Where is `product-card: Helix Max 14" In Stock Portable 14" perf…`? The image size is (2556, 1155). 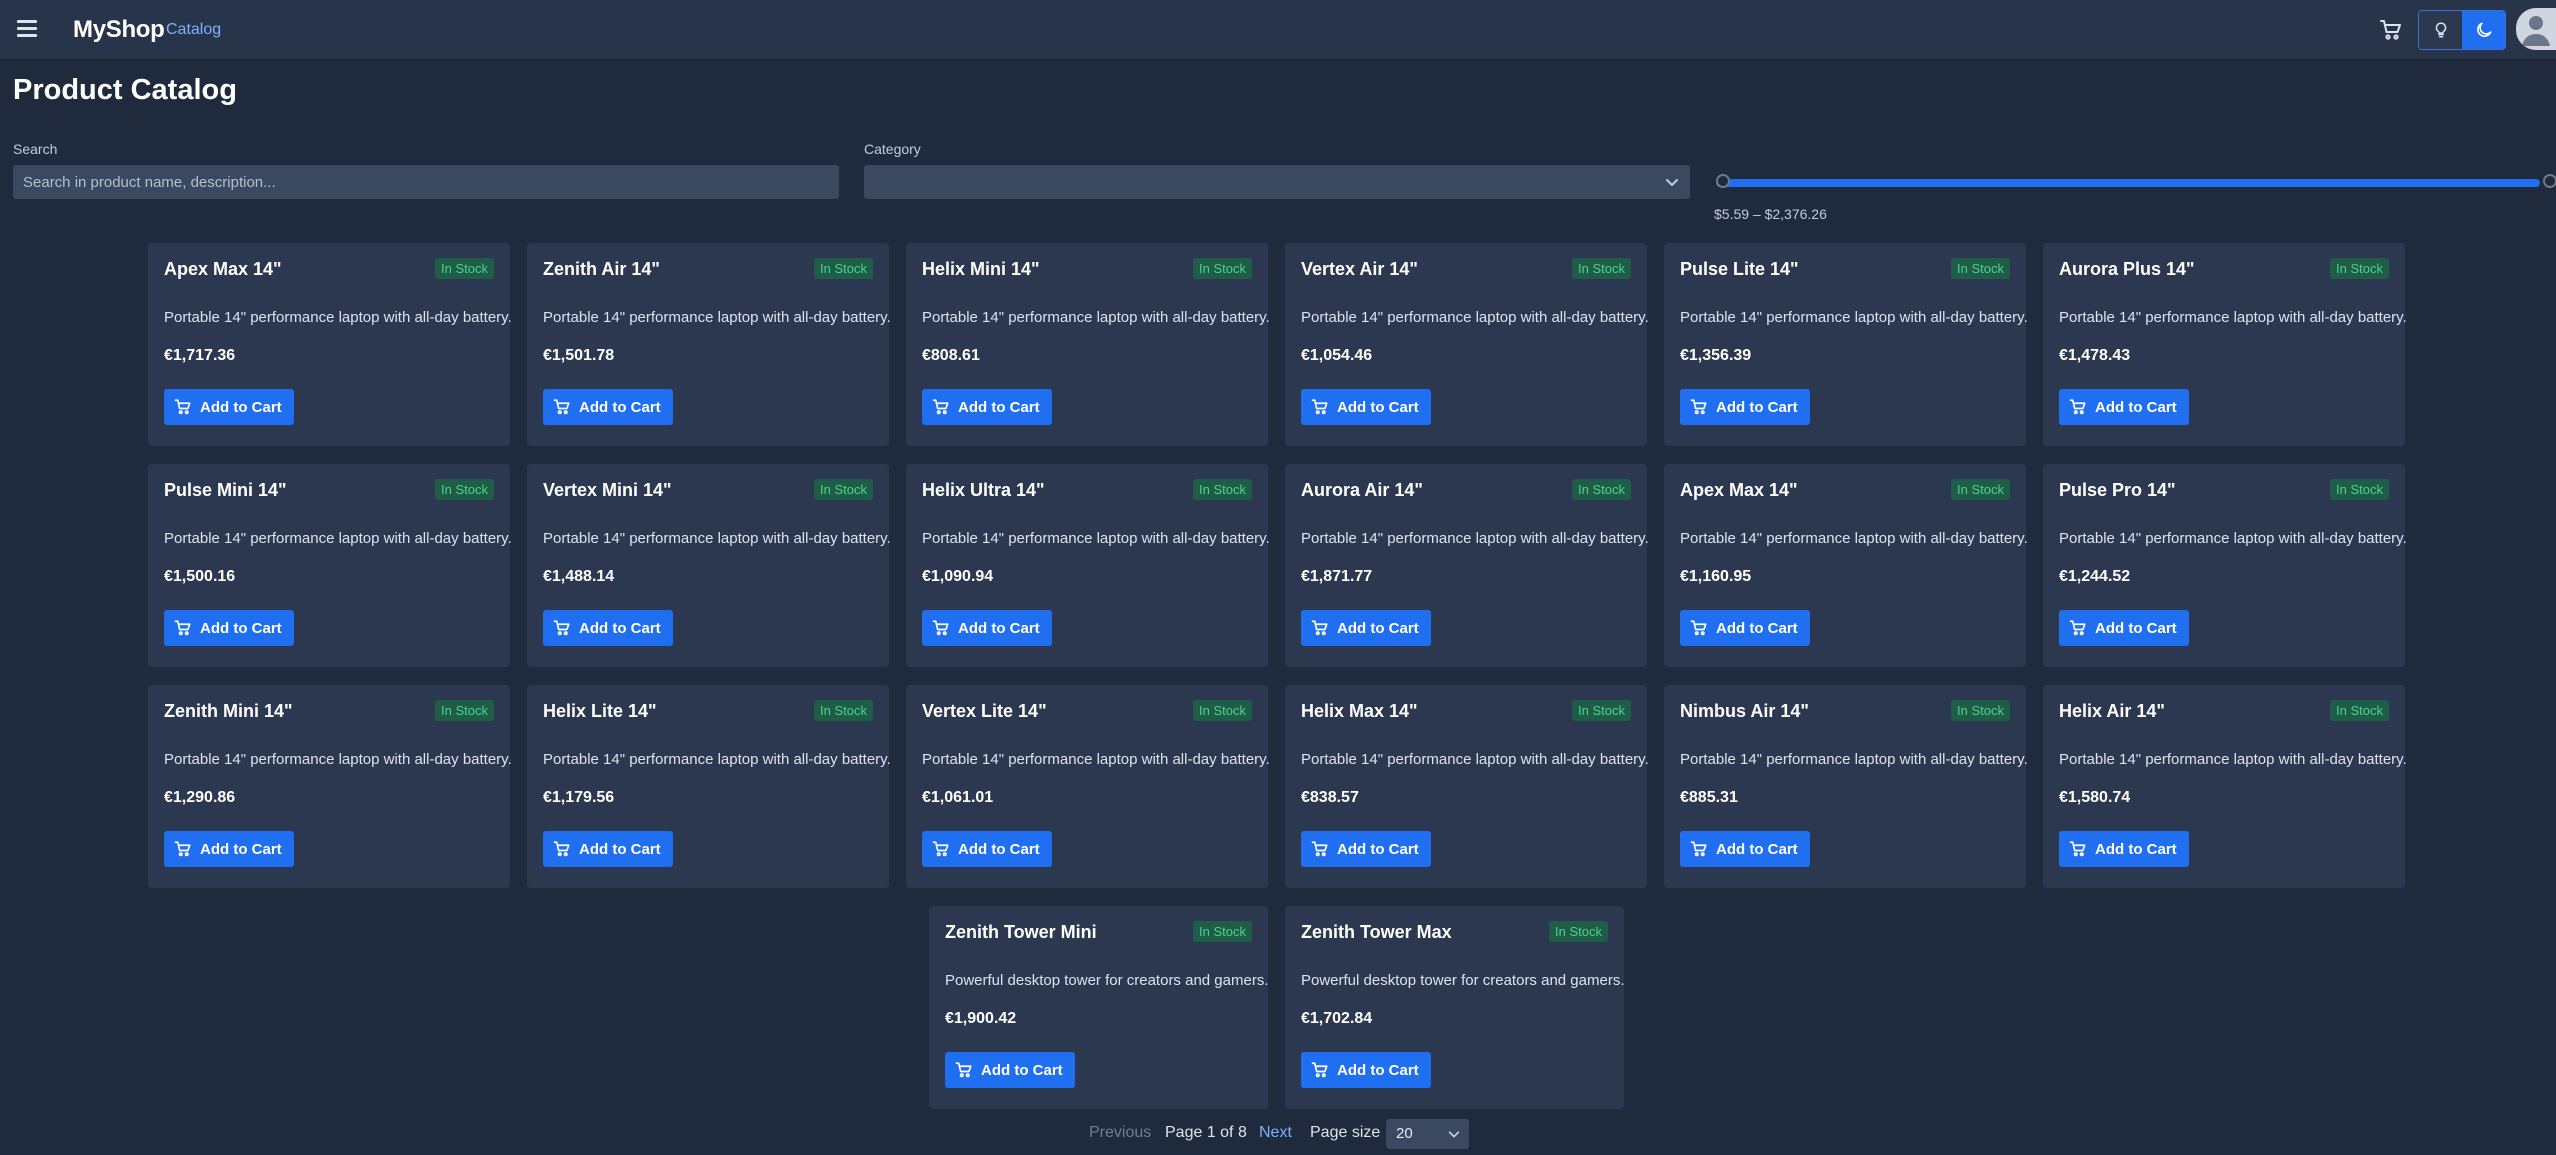
product-card: Helix Max 14" In Stock Portable 14" perf… is located at coordinates (1467, 786).